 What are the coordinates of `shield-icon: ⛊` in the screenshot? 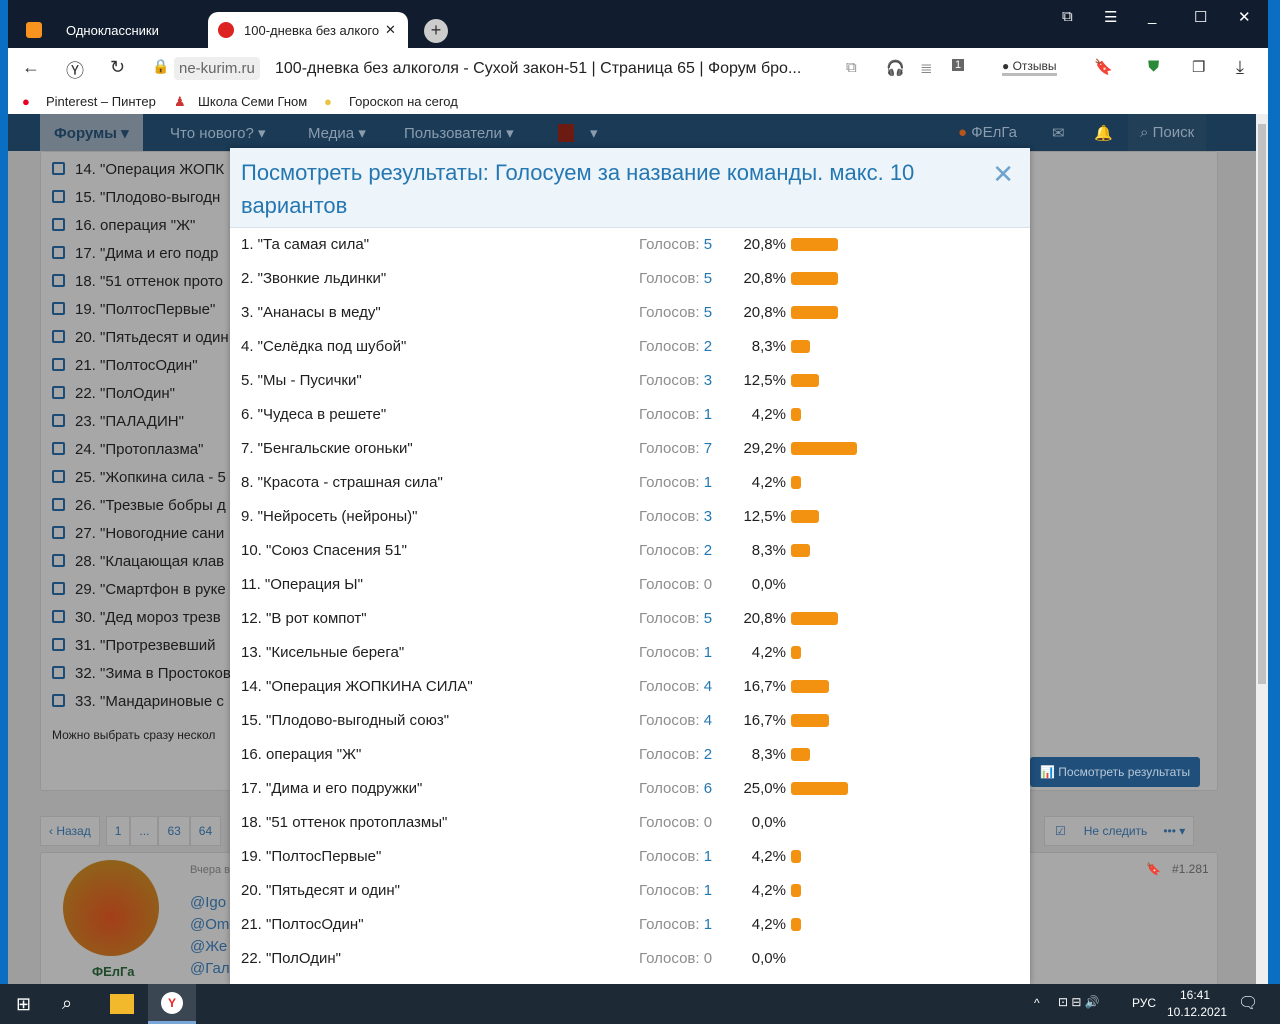 It's located at (1153, 66).